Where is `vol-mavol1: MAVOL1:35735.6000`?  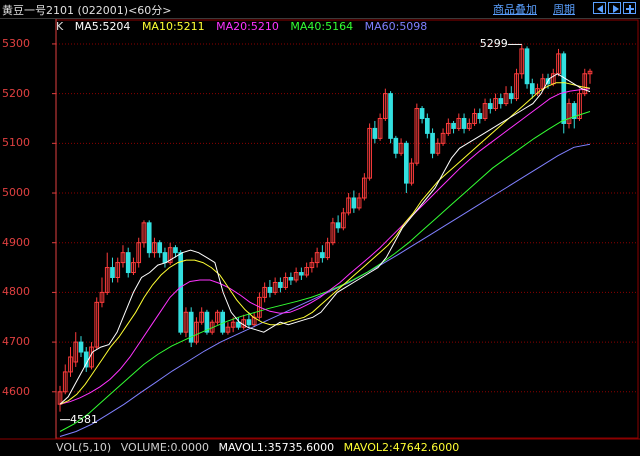
vol-mavol1: MAVOL1:35735.6000 is located at coordinates (276, 447).